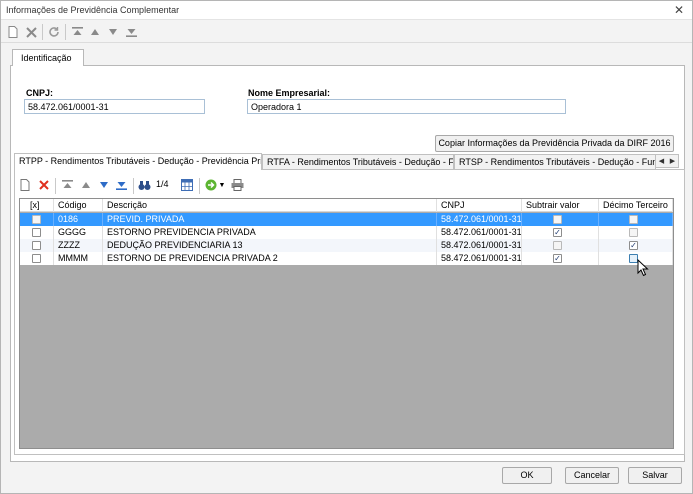  Describe the element at coordinates (346, 32) in the screenshot. I see `main-toolbar` at that location.